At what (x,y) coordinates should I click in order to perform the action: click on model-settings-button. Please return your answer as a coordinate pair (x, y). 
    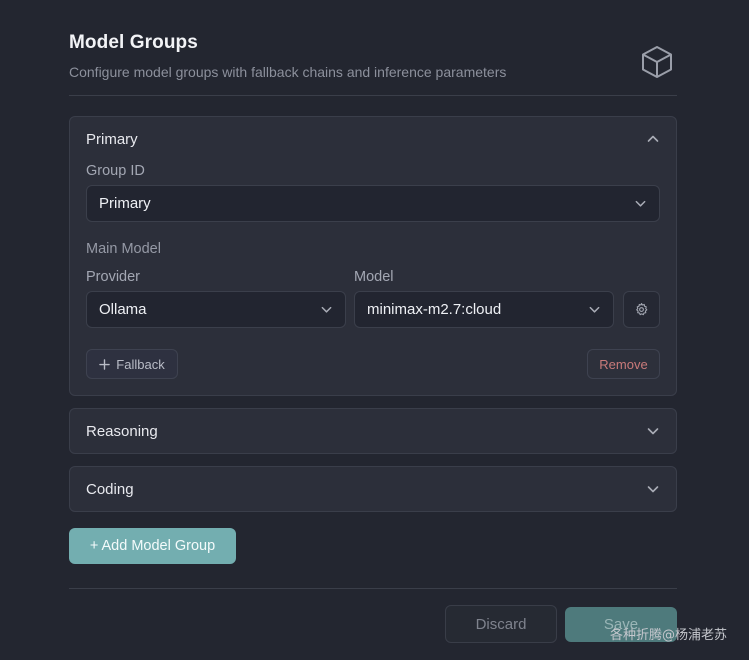
    Looking at the image, I should click on (641, 309).